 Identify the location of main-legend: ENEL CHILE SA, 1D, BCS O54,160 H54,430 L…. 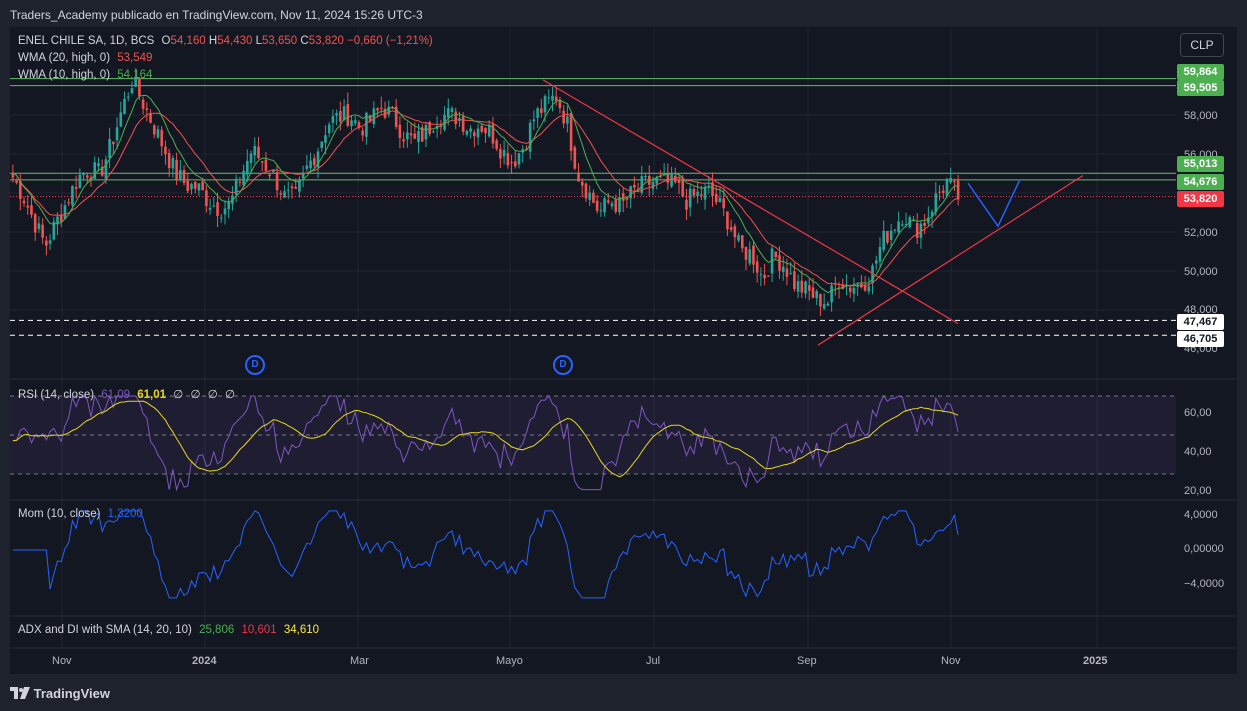
(227, 41).